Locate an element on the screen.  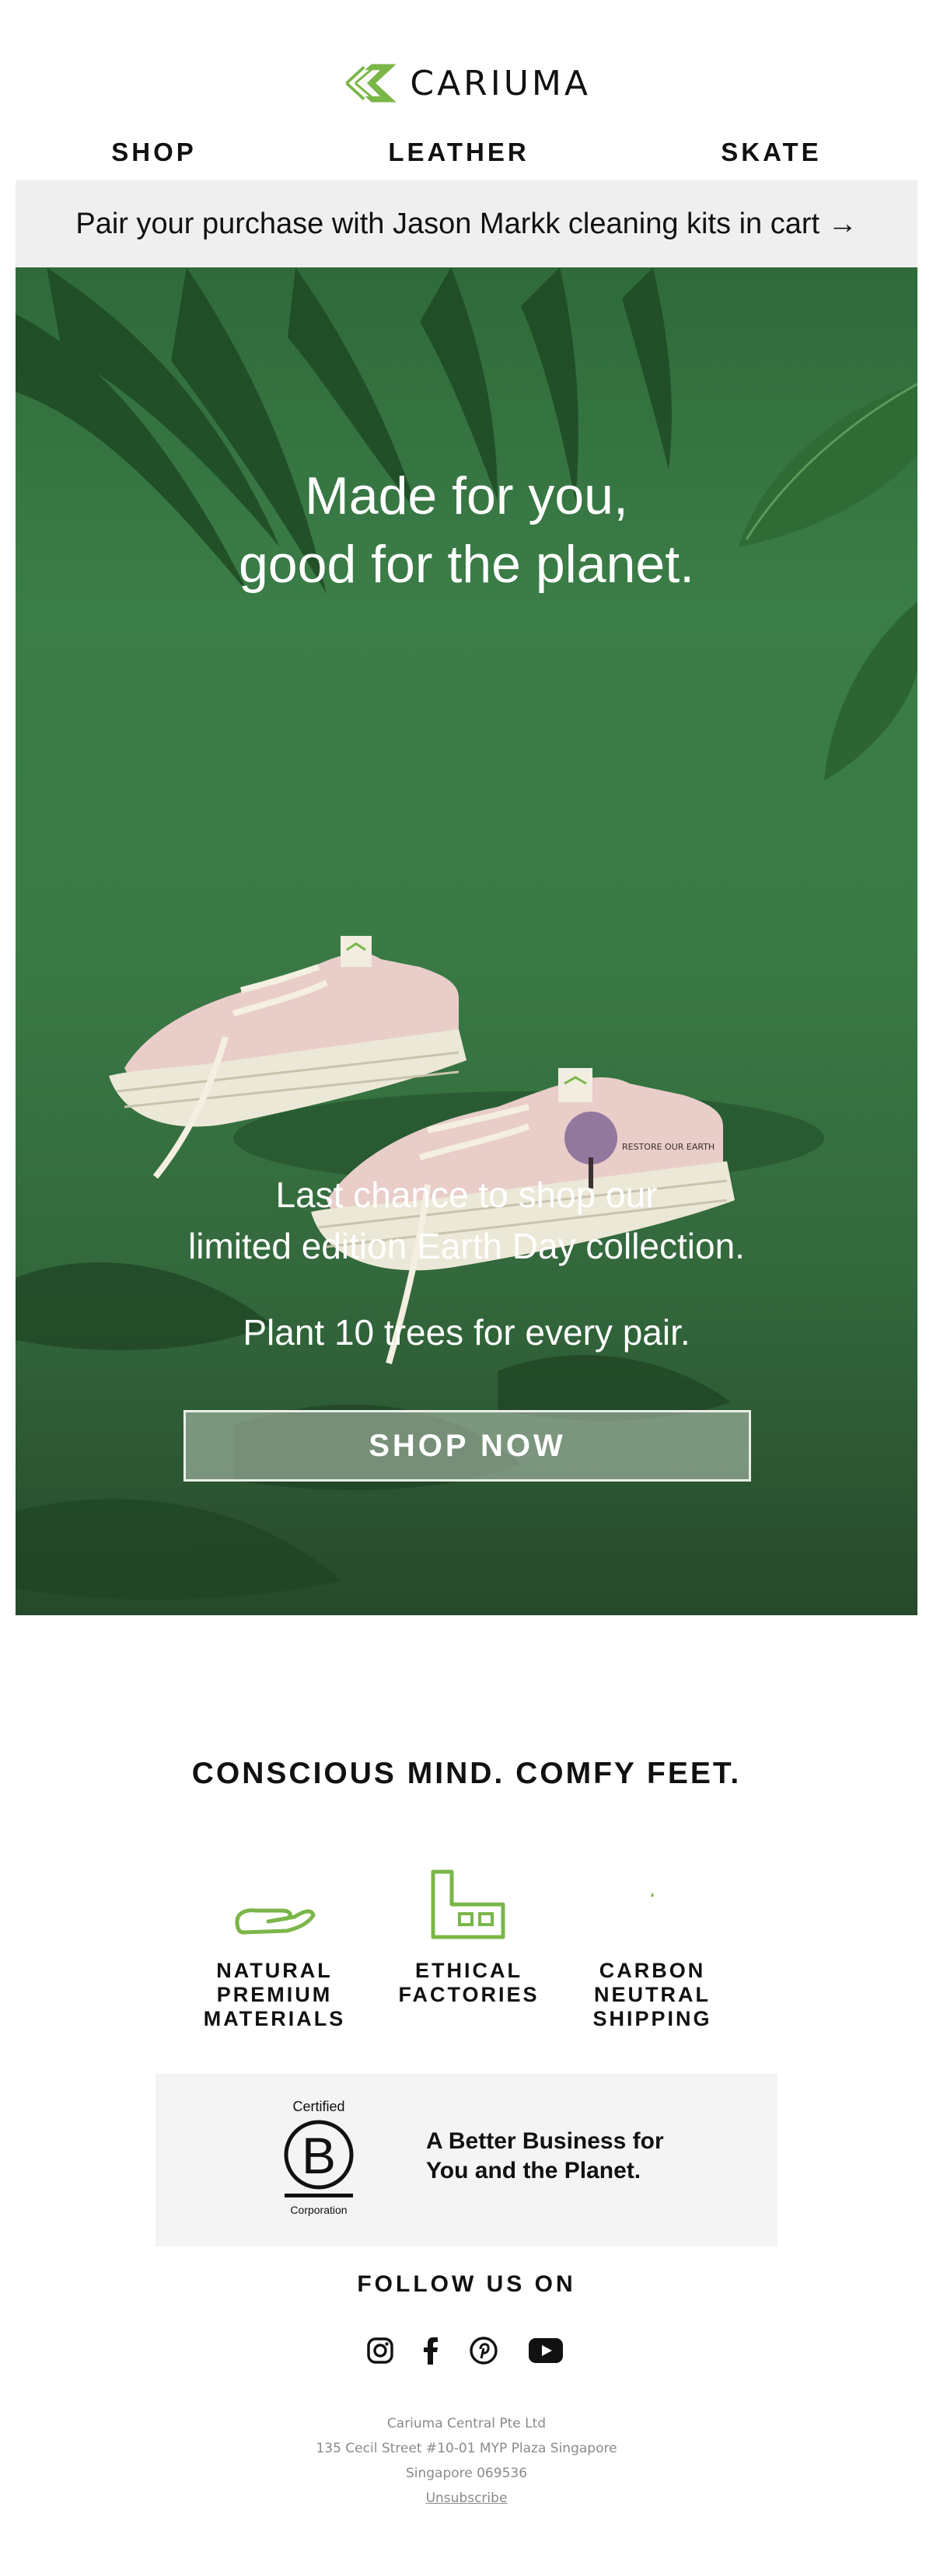
unsubscribe-link: Unsubscribe is located at coordinates (467, 2498).